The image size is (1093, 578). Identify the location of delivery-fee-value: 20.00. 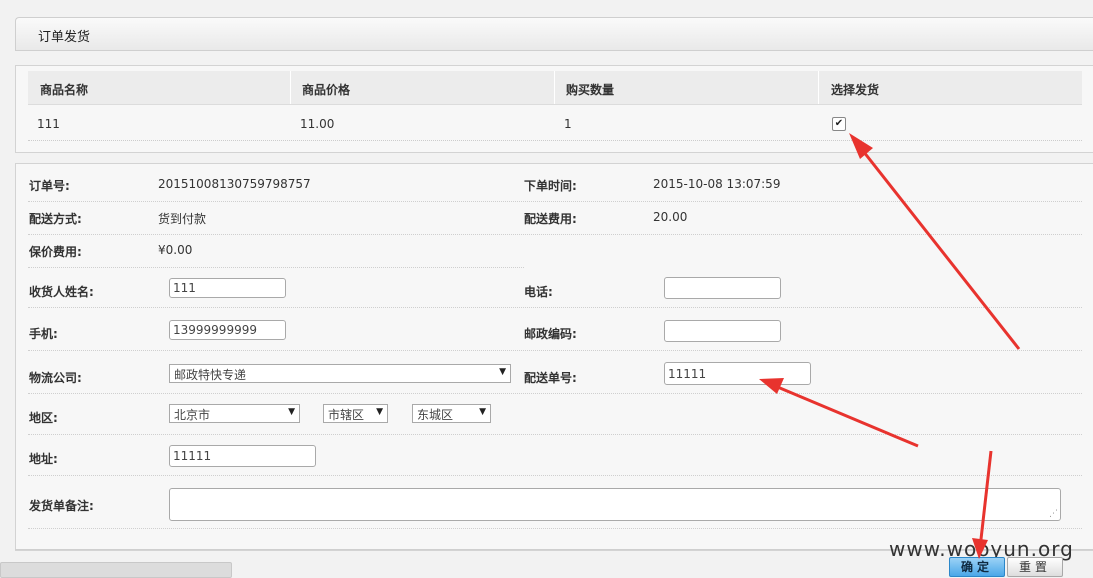
(670, 217).